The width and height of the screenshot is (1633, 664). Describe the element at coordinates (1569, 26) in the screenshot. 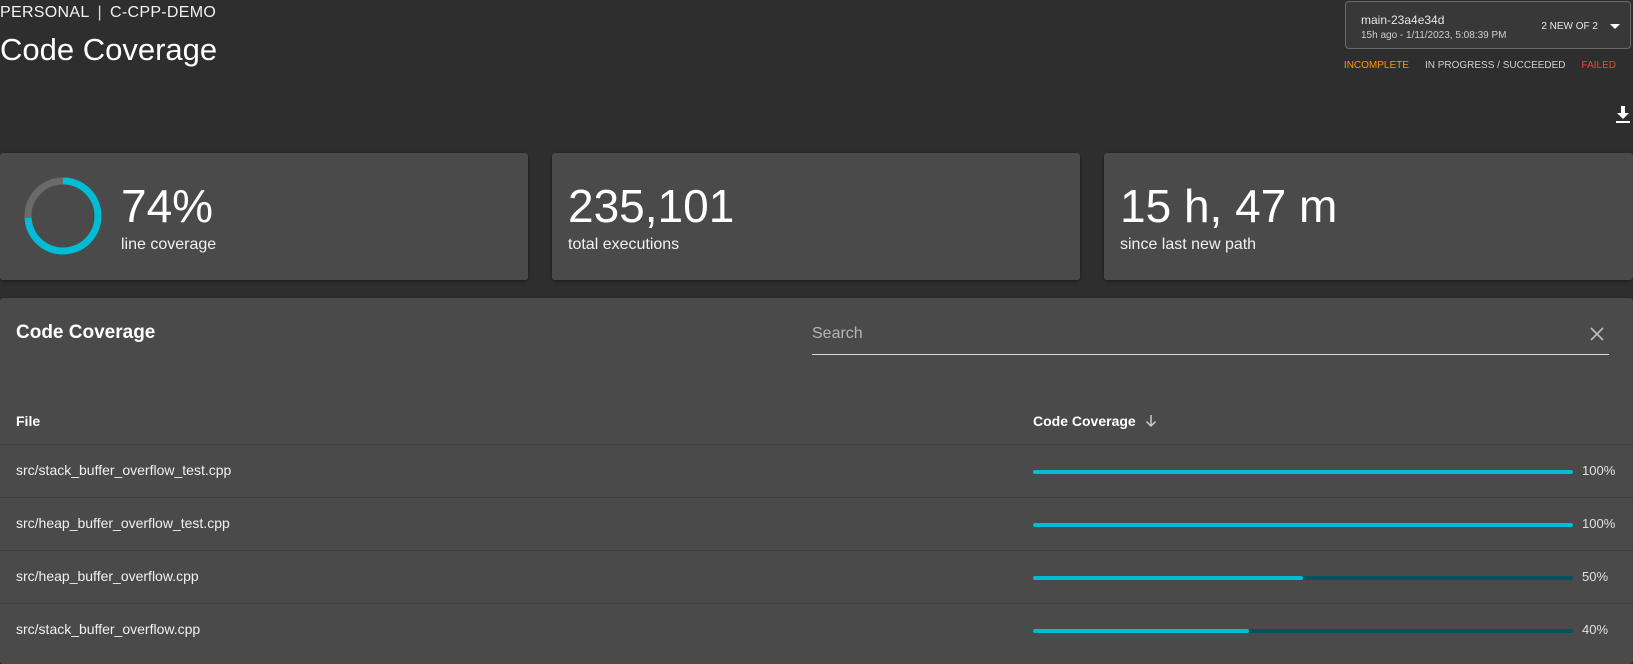

I see `run-count: 2 NEW OF 2` at that location.